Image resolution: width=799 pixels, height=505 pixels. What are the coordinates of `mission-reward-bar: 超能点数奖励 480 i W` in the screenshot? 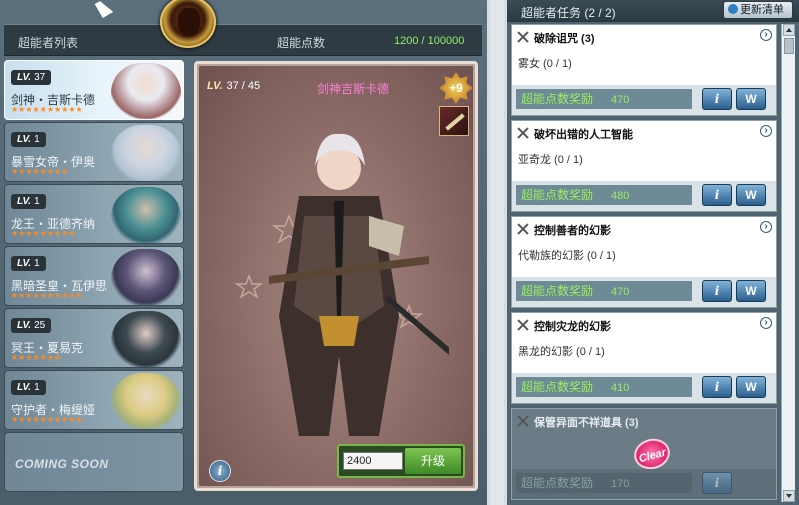 It's located at (644, 196).